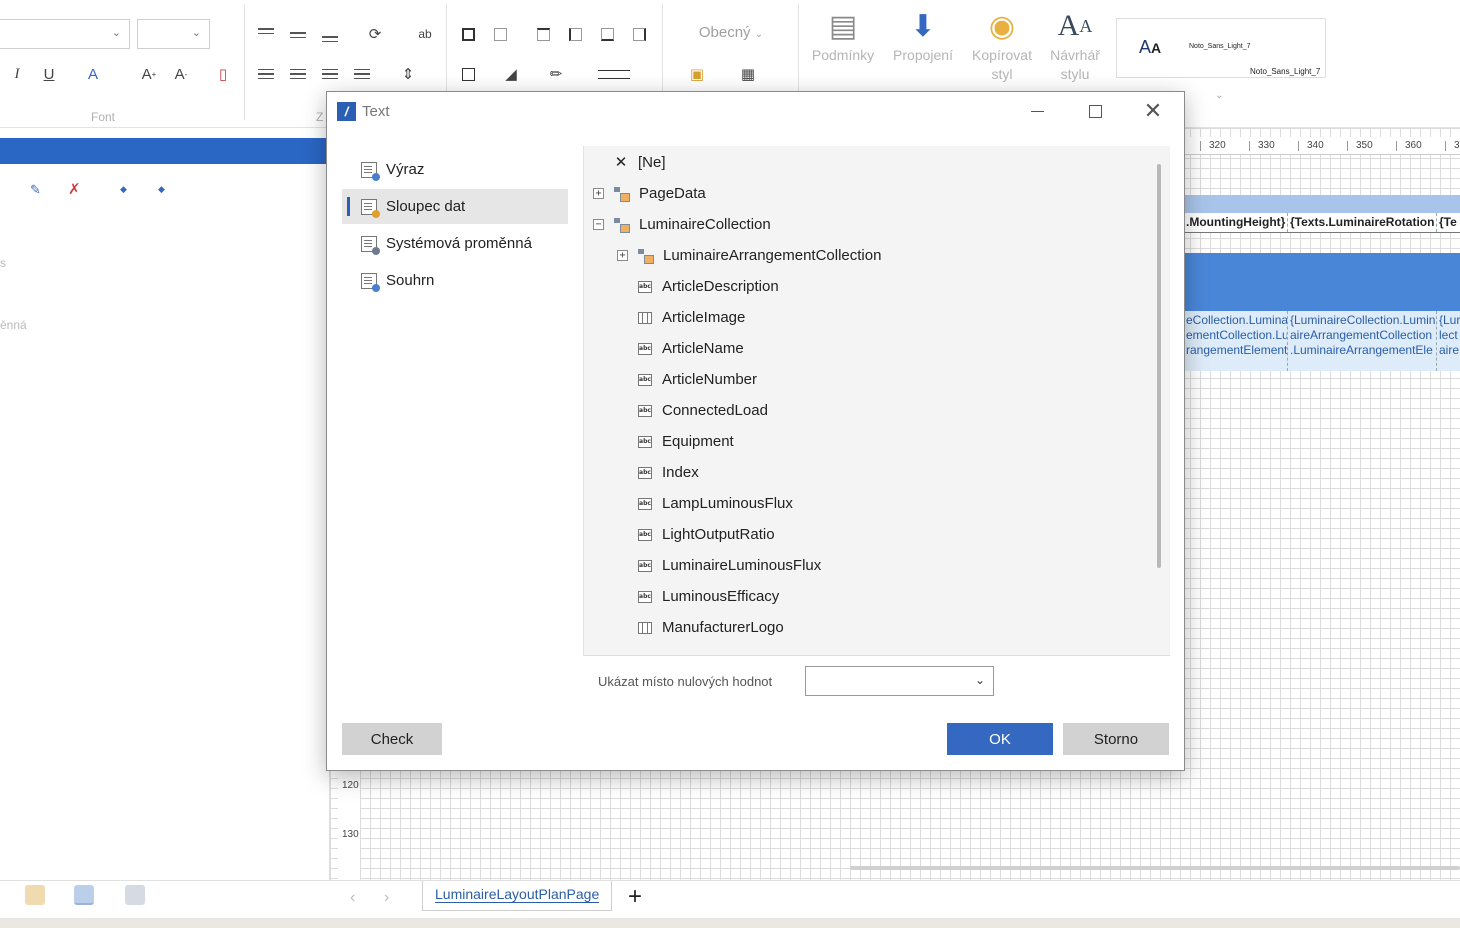 The image size is (1460, 928). I want to click on tree-item: [Ne], so click(640, 162).